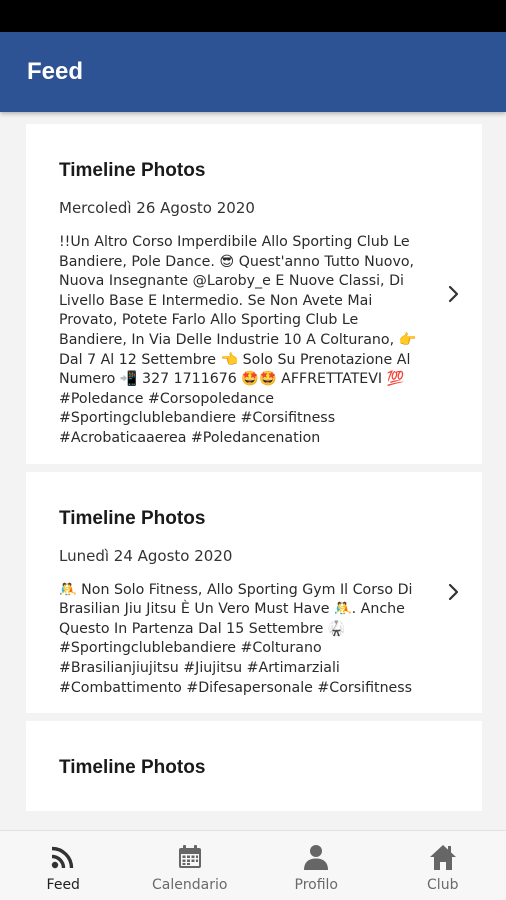 The height and width of the screenshot is (900, 506). I want to click on nav-item-profilo: Profilo, so click(316, 865).